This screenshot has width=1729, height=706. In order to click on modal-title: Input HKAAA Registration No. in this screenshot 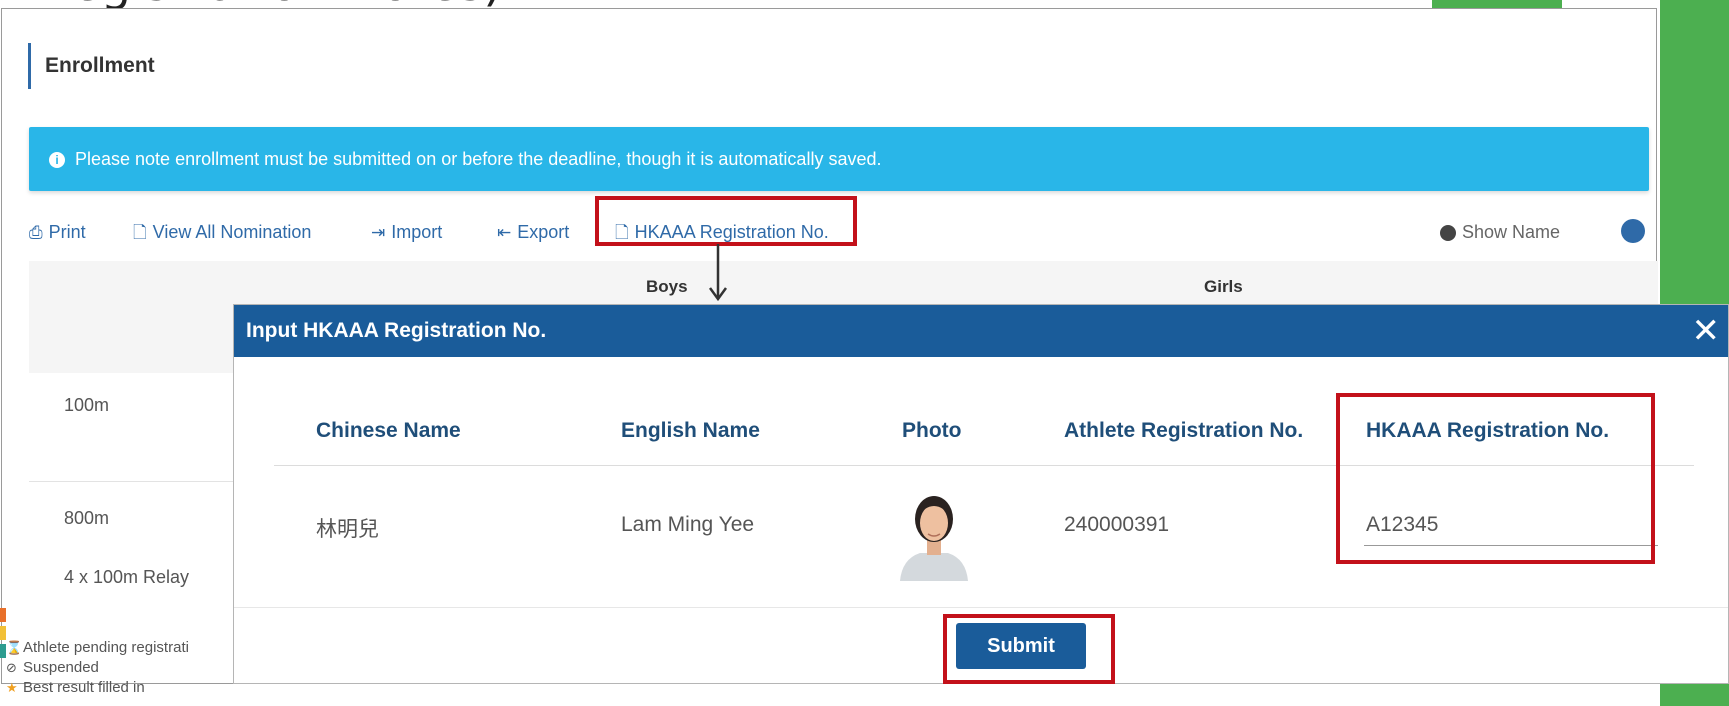, I will do `click(396, 330)`.